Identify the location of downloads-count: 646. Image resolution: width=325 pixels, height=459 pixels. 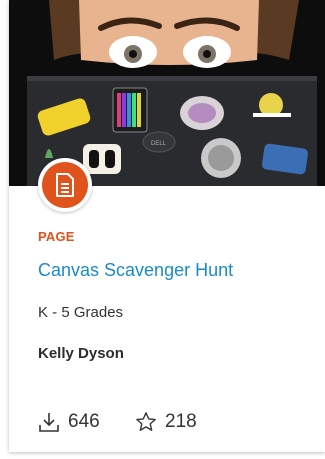
(84, 421).